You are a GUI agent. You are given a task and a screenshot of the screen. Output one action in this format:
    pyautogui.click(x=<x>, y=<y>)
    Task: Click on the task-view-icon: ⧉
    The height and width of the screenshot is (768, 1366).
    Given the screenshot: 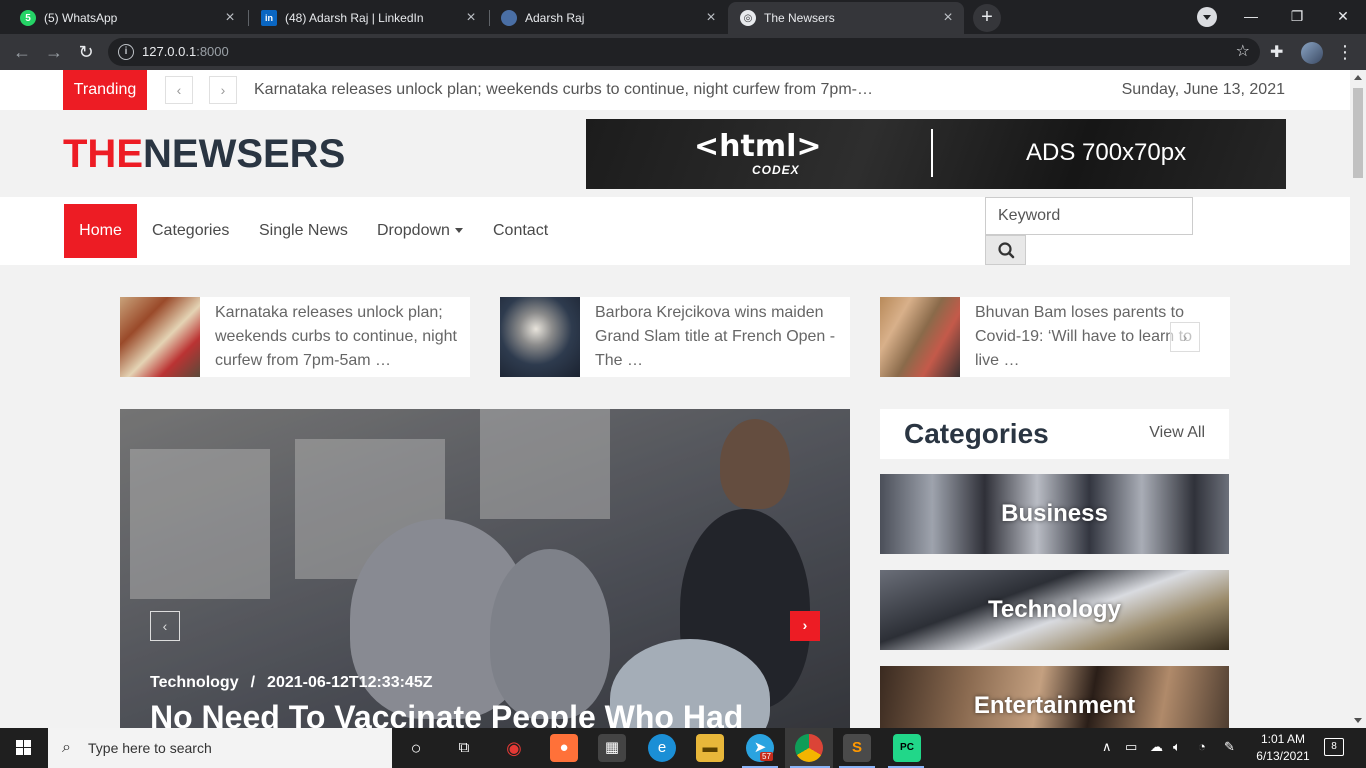 What is the action you would take?
    pyautogui.click(x=464, y=748)
    